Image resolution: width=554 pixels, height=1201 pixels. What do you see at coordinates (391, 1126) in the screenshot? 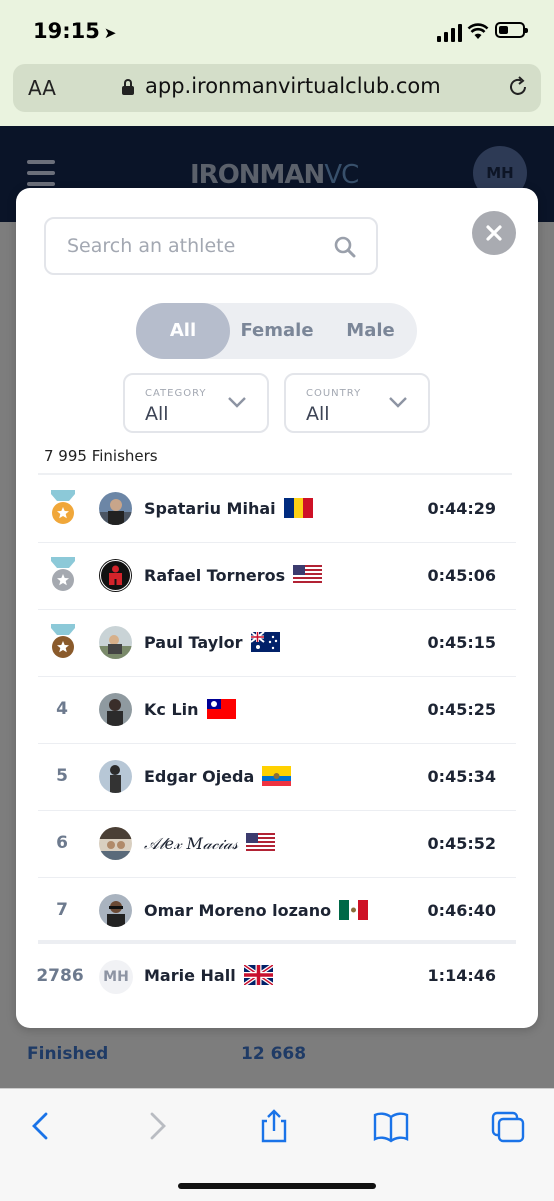
I see `bookmarks-icon` at bounding box center [391, 1126].